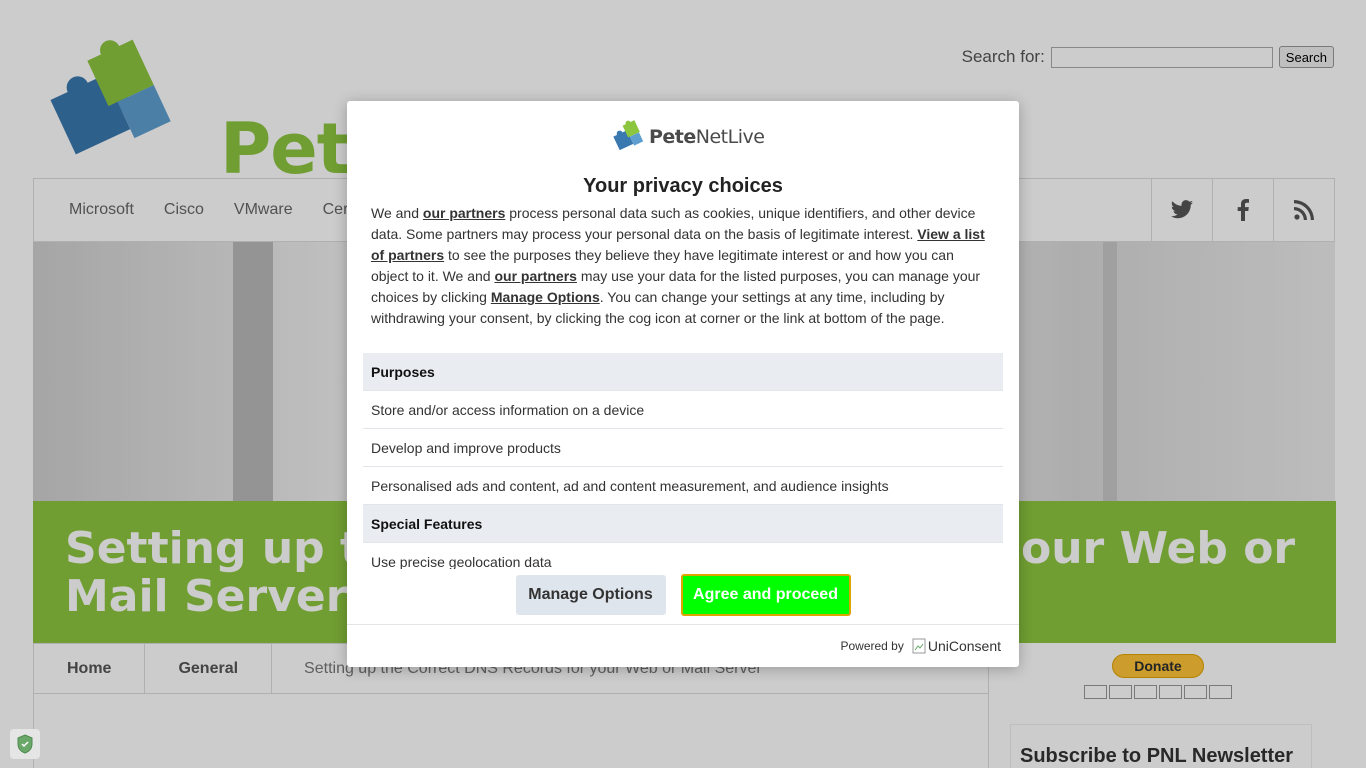  I want to click on our-partners-link-2: our partners, so click(535, 276).